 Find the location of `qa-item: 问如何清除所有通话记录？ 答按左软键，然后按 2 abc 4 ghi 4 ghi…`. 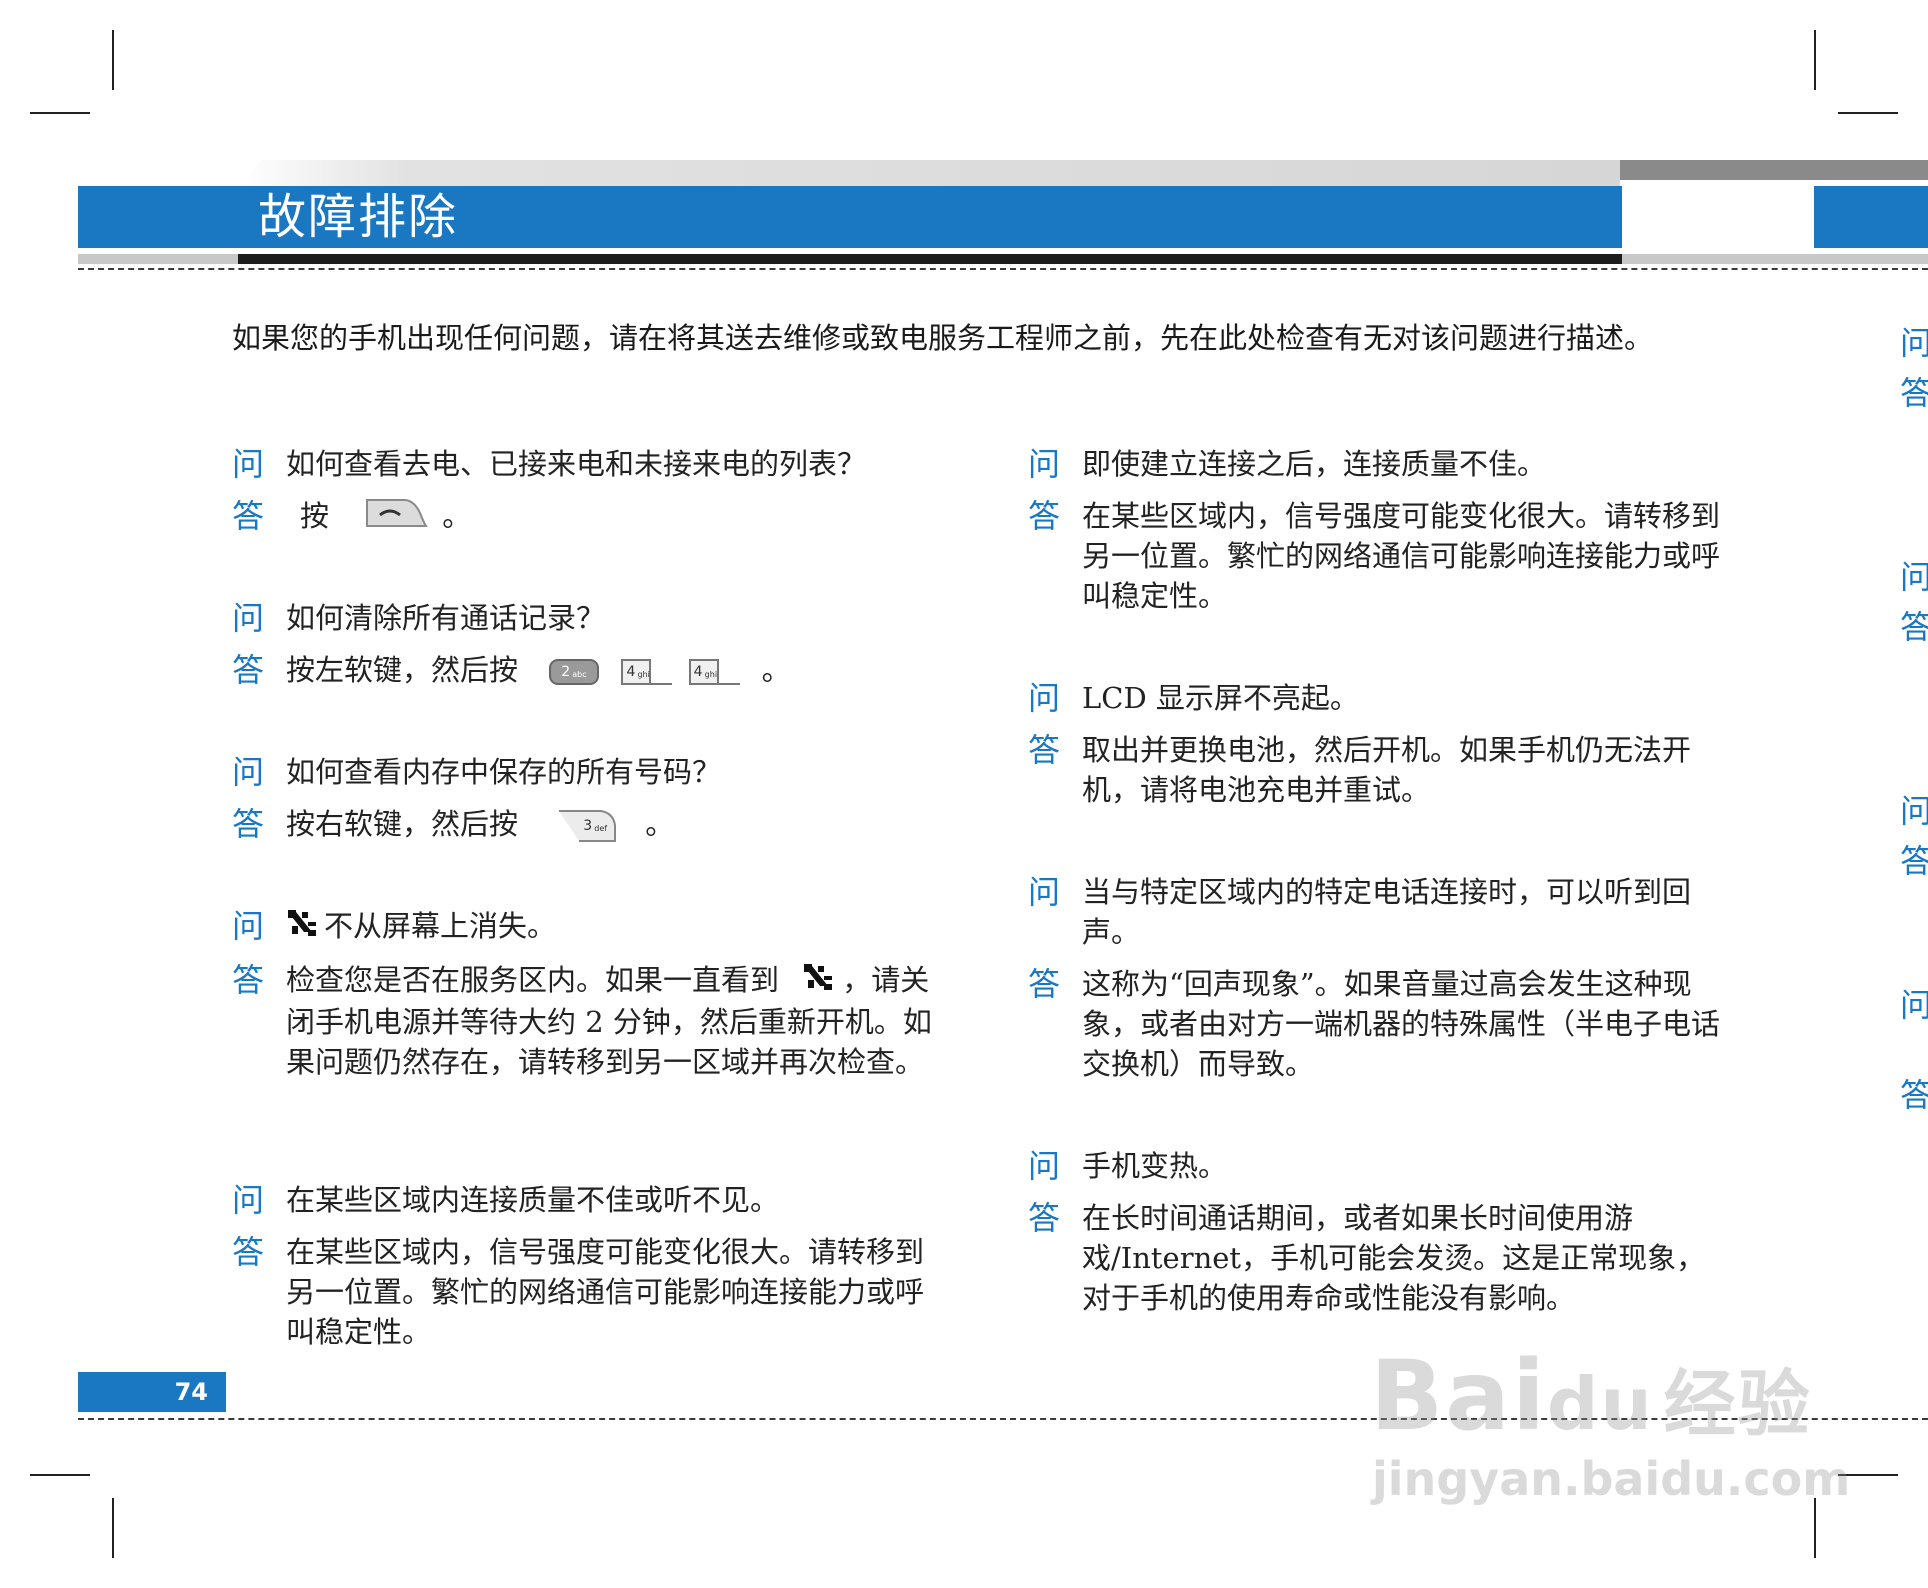

qa-item: 问如何清除所有通话记录？ 答按左软键，然后按 2 abc 4 ghi 4 ghi… is located at coordinates (582, 644).